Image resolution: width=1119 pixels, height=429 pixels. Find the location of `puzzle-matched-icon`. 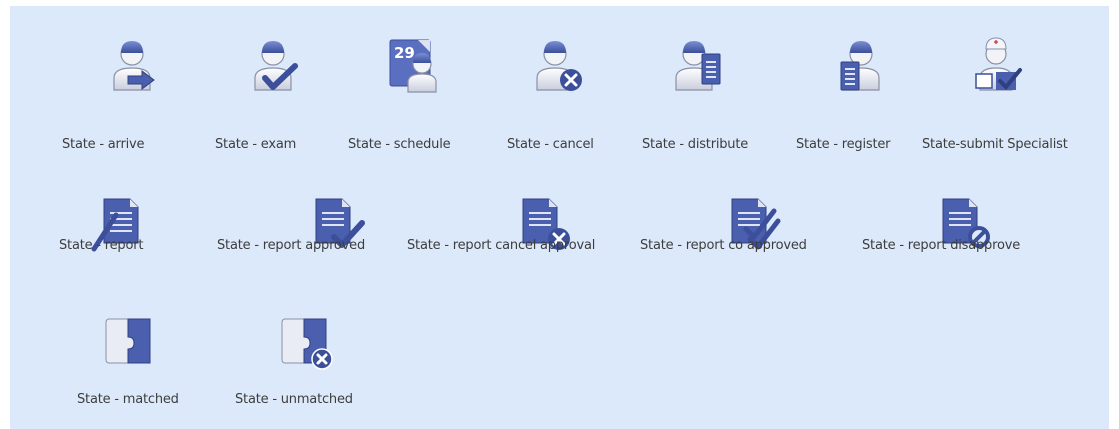

puzzle-matched-icon is located at coordinates (130, 341).